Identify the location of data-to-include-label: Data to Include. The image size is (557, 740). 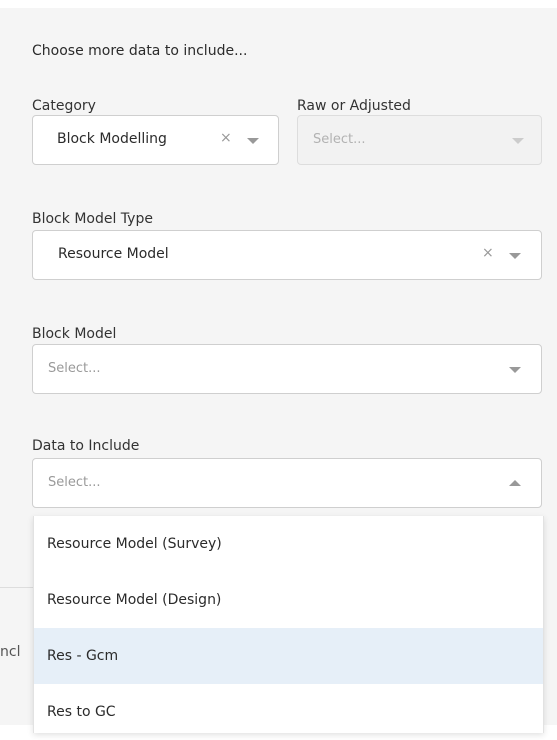
(86, 446).